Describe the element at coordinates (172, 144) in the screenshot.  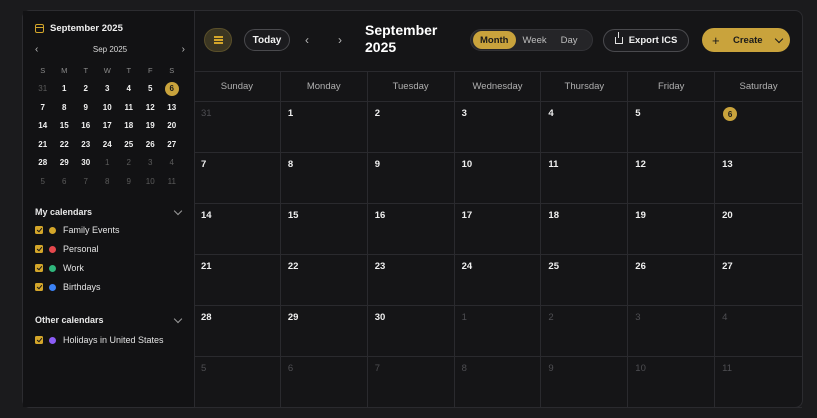
I see `mini-day: 27` at that location.